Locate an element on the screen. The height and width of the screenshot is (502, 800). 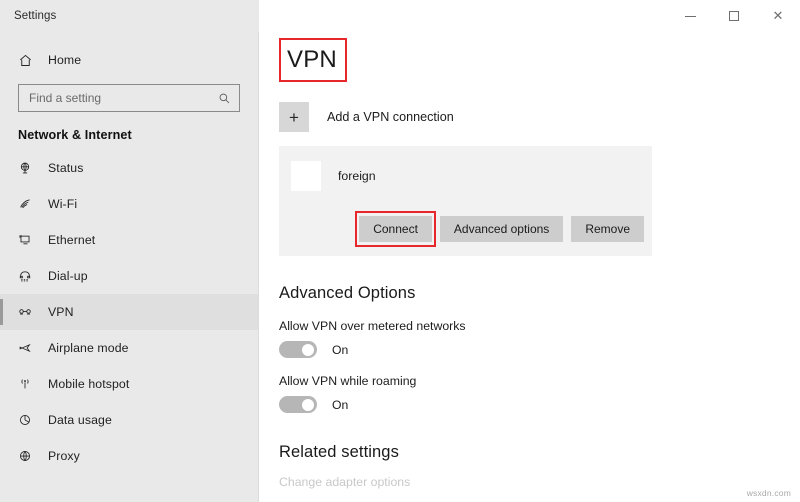
related-settings-heading: Related settings is located at coordinates (339, 452).